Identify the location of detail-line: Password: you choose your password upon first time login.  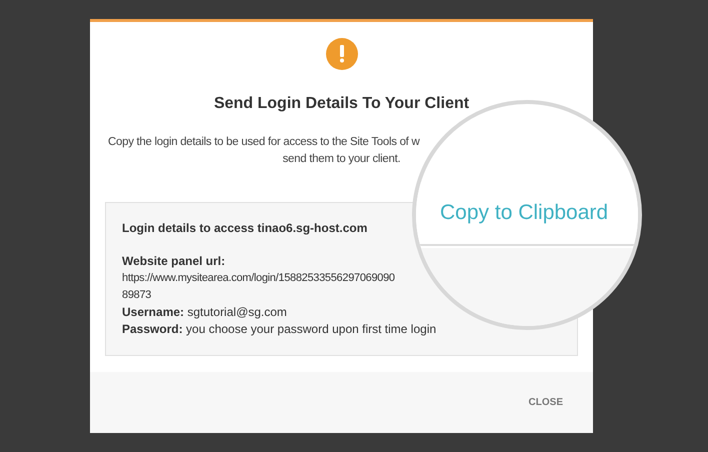
(280, 329).